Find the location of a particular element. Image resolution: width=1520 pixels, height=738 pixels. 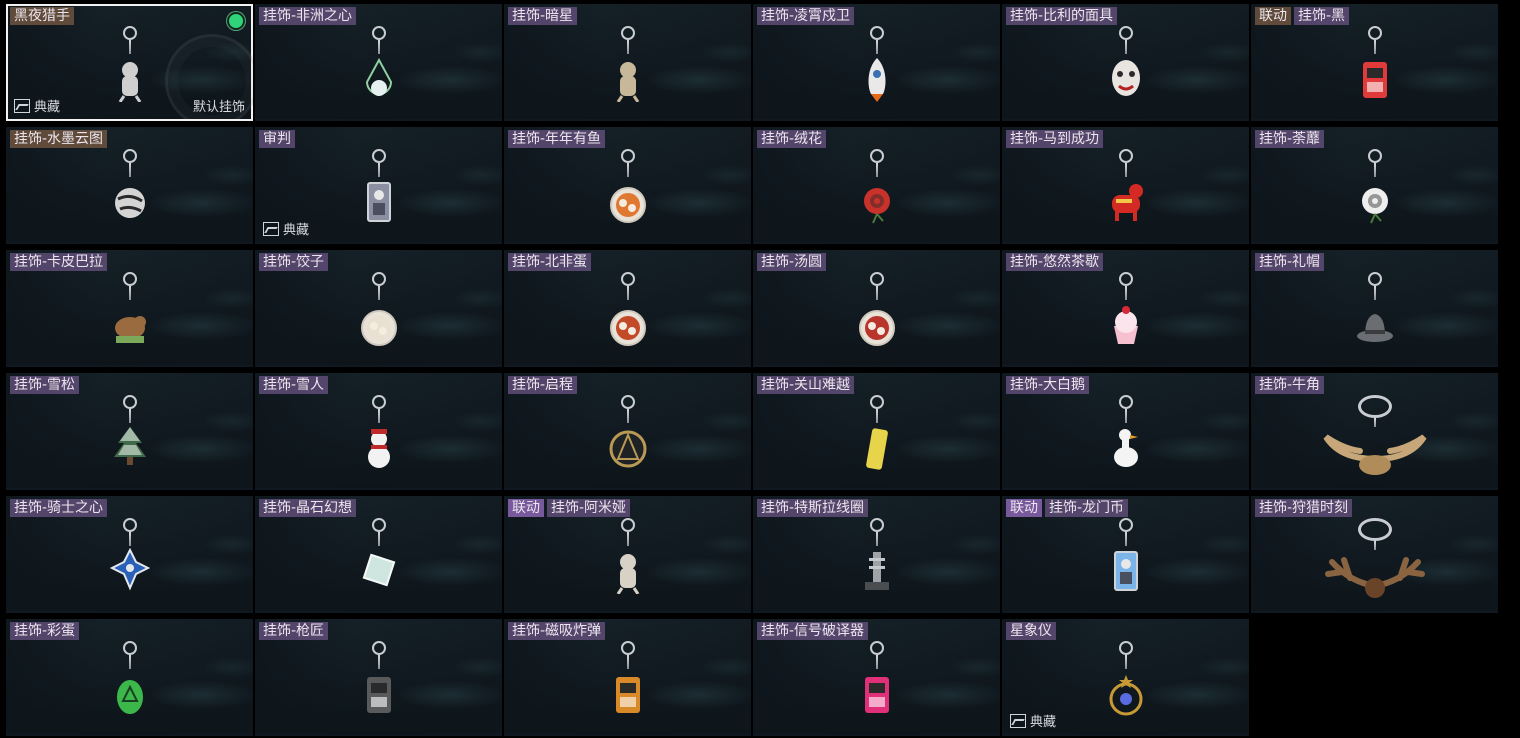

charm-card: 挂饰-北非蛋 is located at coordinates (627, 308).